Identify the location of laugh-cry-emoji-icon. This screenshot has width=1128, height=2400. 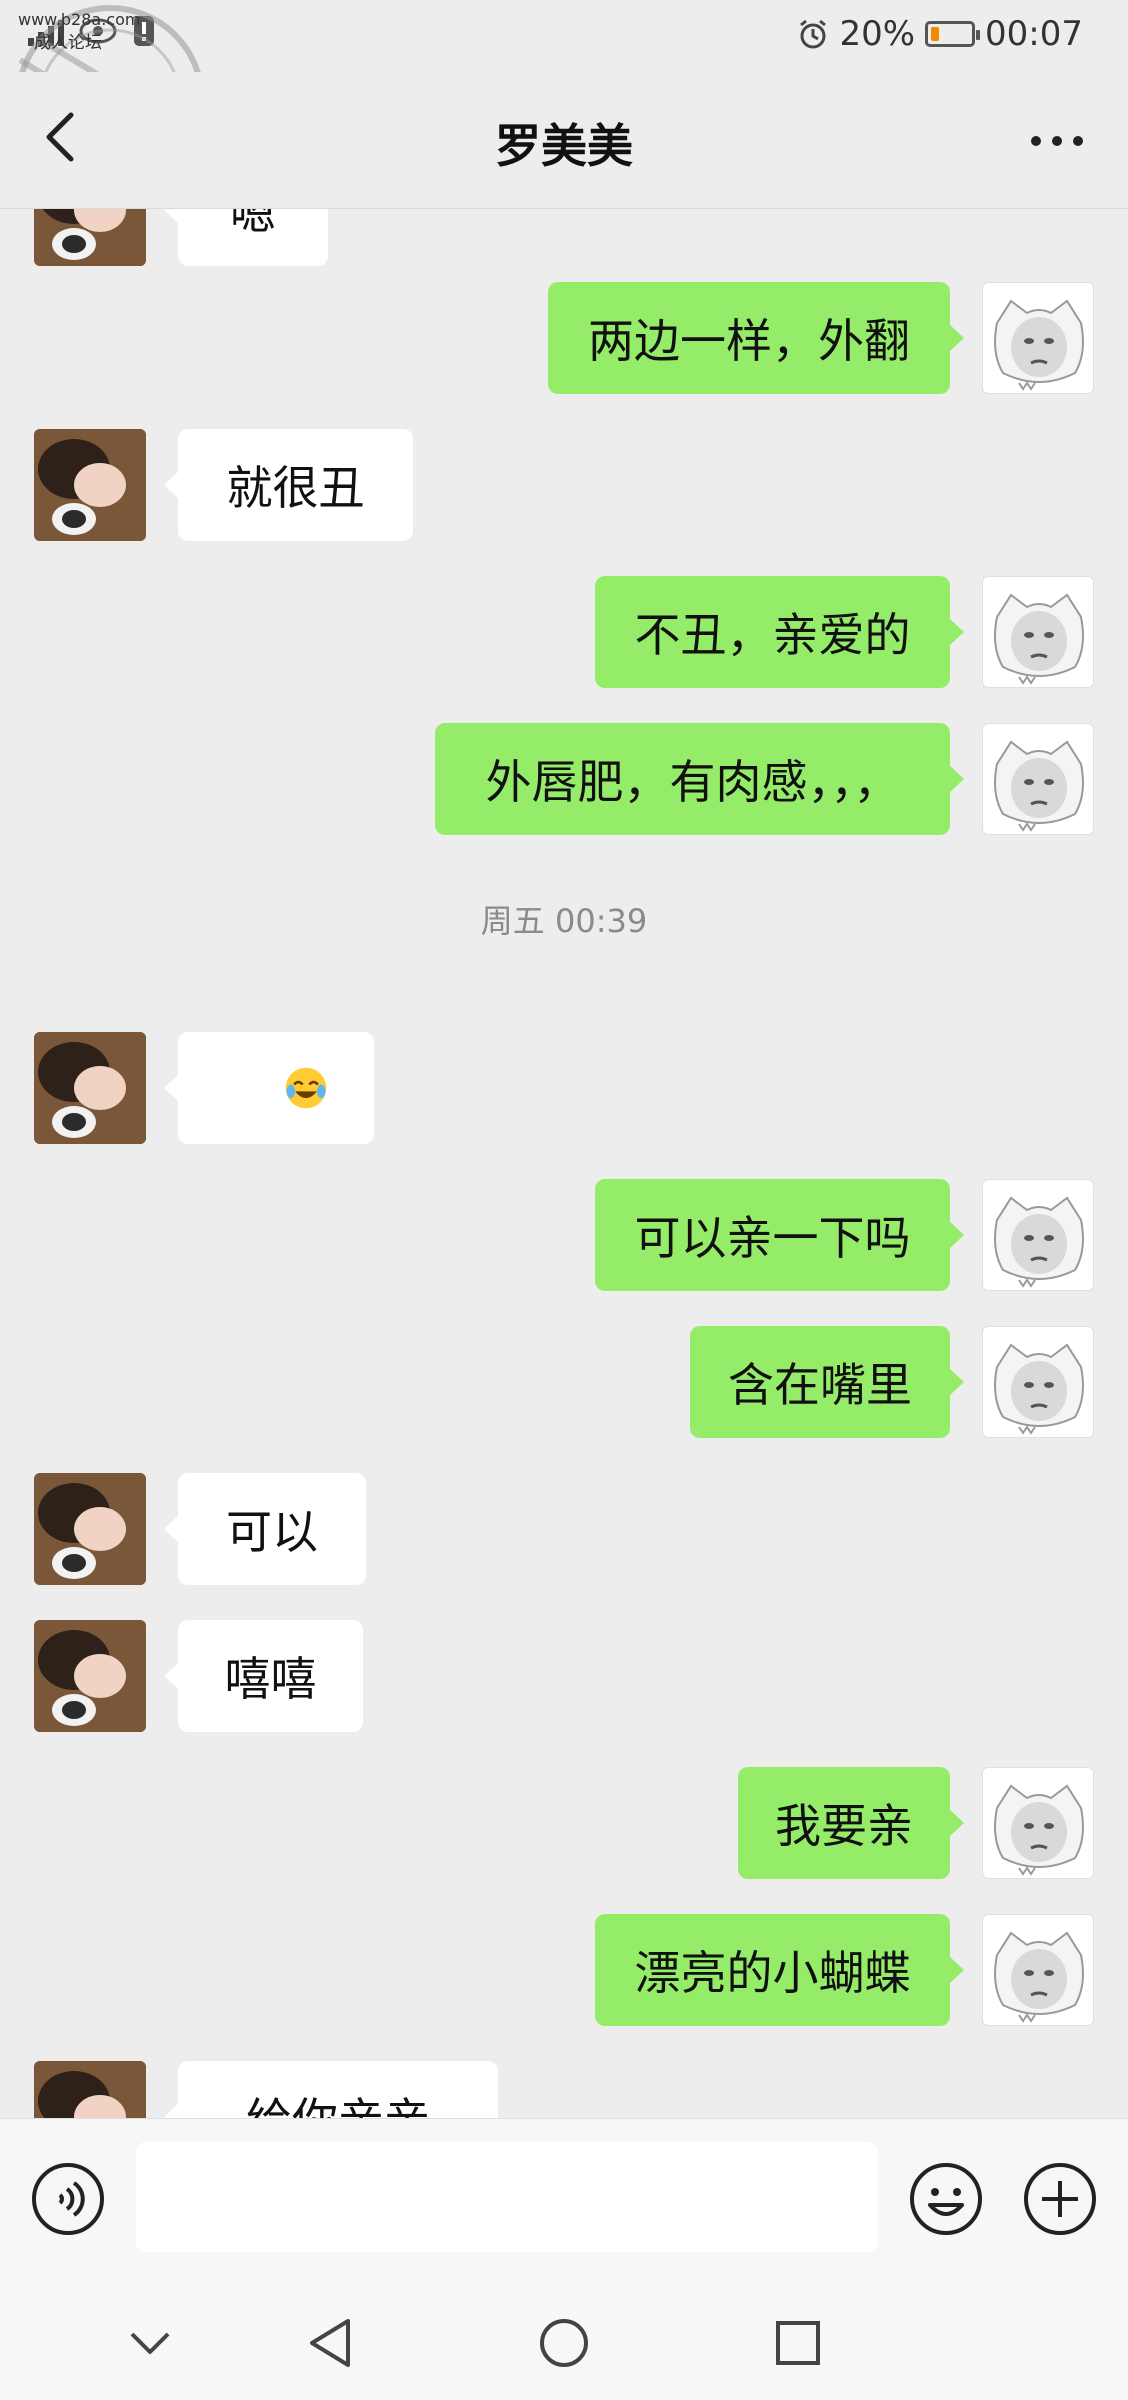
(306, 1088).